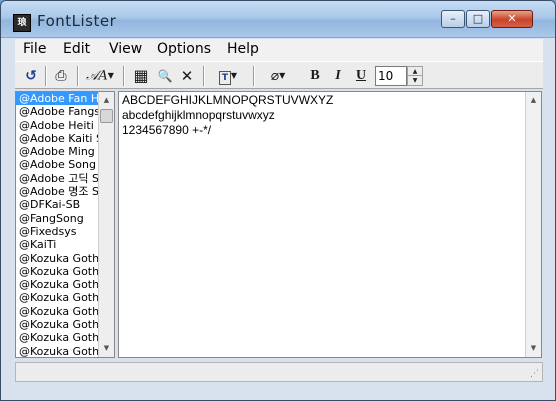 The image size is (556, 401). Describe the element at coordinates (535, 374) in the screenshot. I see `resize-grip-icon: ⋰` at that location.